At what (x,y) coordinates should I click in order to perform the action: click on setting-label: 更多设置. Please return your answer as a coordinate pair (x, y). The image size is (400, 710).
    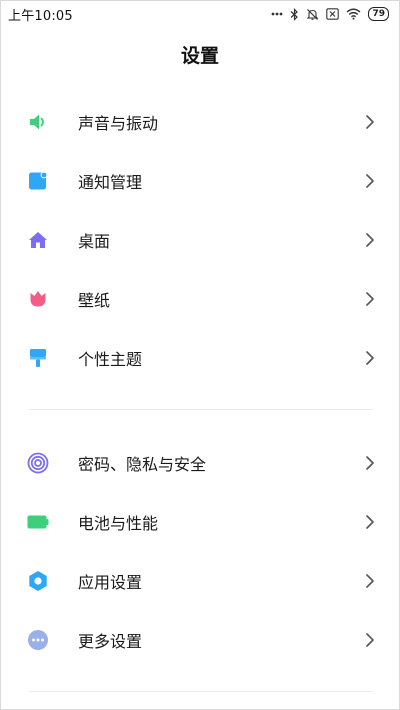
    Looking at the image, I should click on (110, 641).